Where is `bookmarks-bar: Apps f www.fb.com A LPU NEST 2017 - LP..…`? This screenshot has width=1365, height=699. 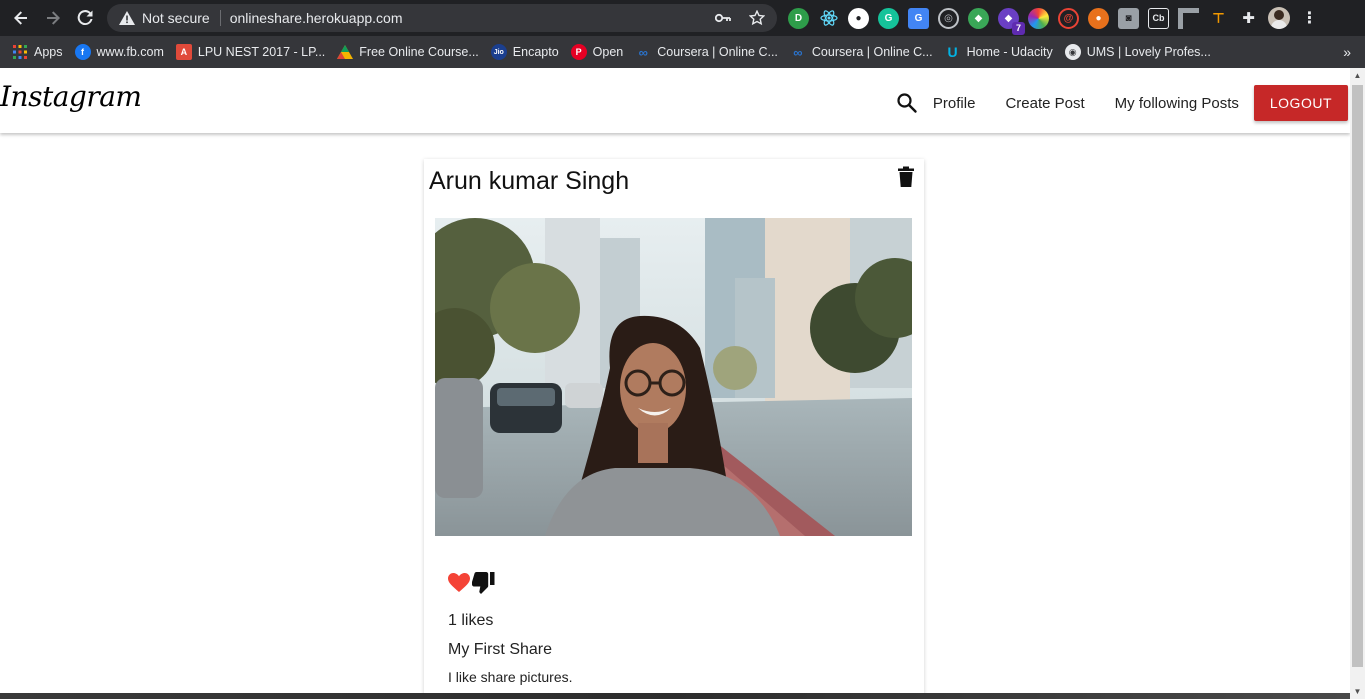
bookmarks-bar: Apps f www.fb.com A LPU NEST 2017 - LP..… is located at coordinates (682, 52).